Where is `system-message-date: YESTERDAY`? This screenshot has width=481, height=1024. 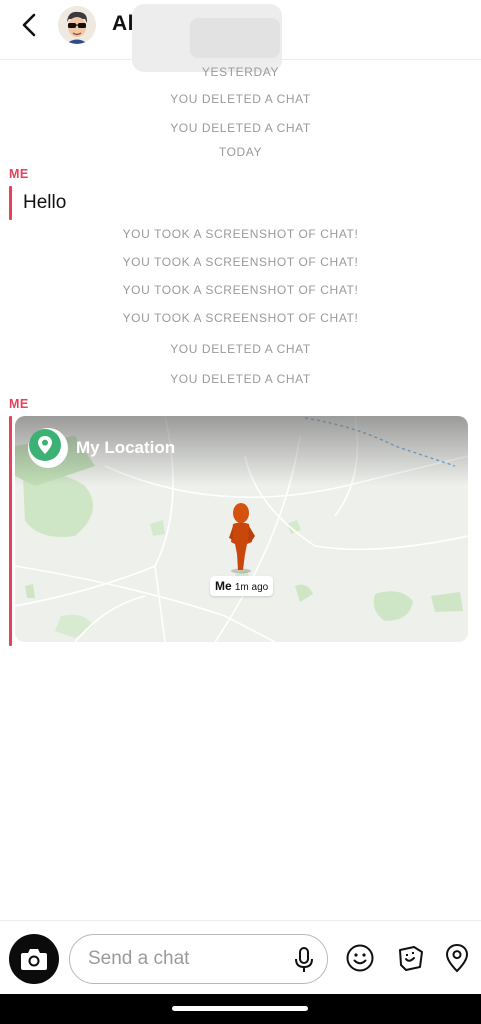 system-message-date: YESTERDAY is located at coordinates (240, 72).